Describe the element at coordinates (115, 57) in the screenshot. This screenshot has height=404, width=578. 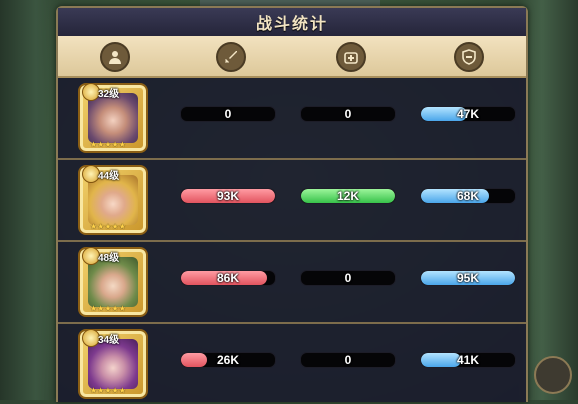
I see `person-icon` at that location.